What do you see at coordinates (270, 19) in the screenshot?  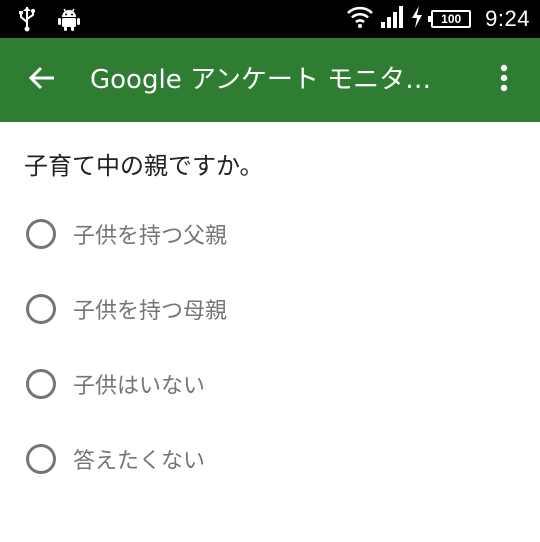 I see `status-bar: 100 9:24` at bounding box center [270, 19].